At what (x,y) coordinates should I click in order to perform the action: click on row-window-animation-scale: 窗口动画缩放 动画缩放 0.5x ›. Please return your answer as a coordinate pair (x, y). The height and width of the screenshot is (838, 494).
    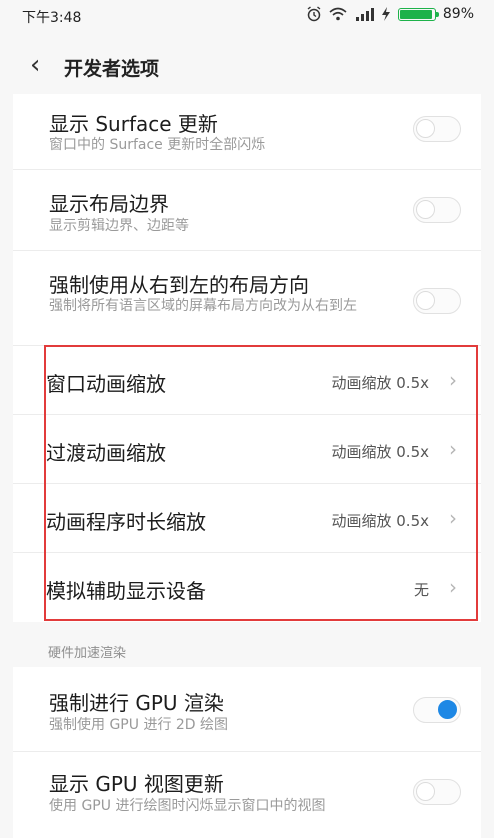
    Looking at the image, I should click on (247, 380).